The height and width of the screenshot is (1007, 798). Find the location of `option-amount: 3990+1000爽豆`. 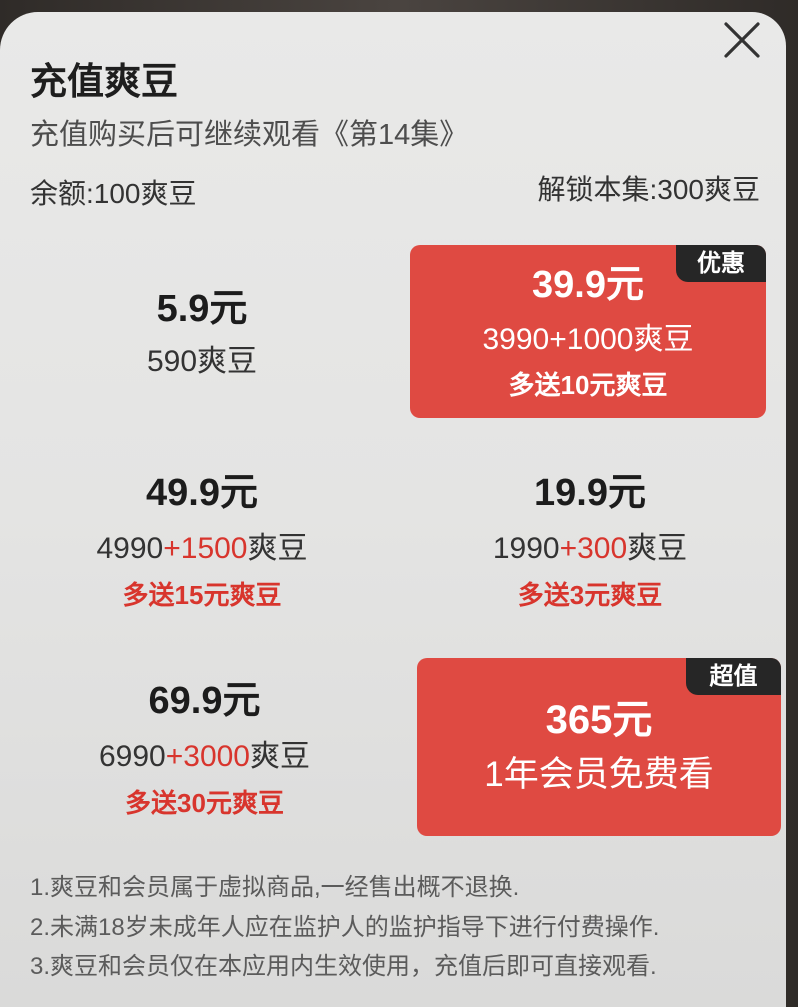

option-amount: 3990+1000爽豆 is located at coordinates (588, 340).